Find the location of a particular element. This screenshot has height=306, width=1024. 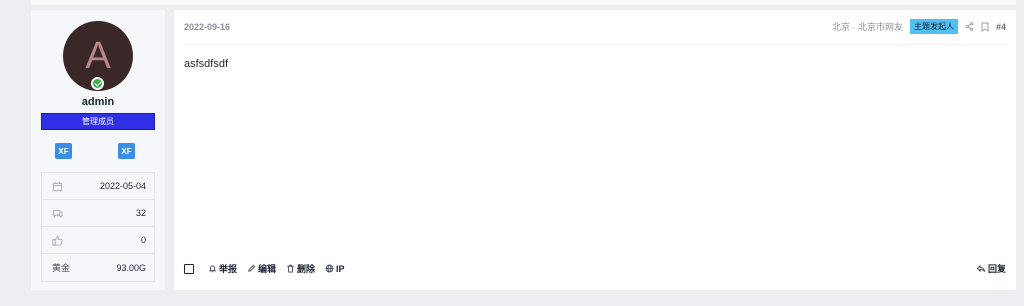

stat-messages: 32 is located at coordinates (98, 213).